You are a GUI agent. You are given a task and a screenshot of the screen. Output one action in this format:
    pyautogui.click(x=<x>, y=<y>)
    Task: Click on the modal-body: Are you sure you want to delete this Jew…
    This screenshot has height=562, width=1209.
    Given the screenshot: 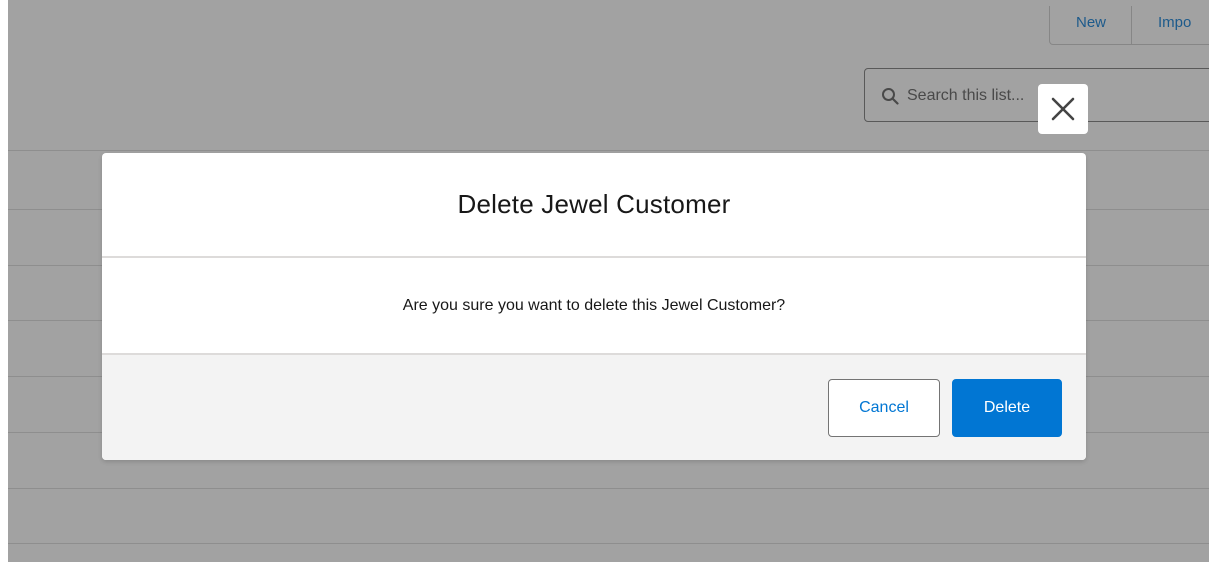 What is the action you would take?
    pyautogui.click(x=594, y=306)
    